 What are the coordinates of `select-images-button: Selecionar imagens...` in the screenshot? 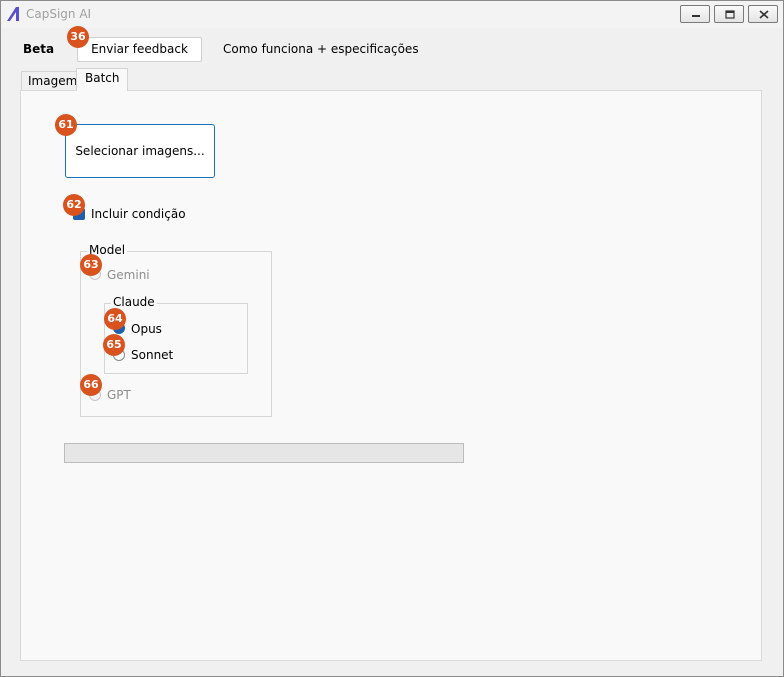 It's located at (140, 151).